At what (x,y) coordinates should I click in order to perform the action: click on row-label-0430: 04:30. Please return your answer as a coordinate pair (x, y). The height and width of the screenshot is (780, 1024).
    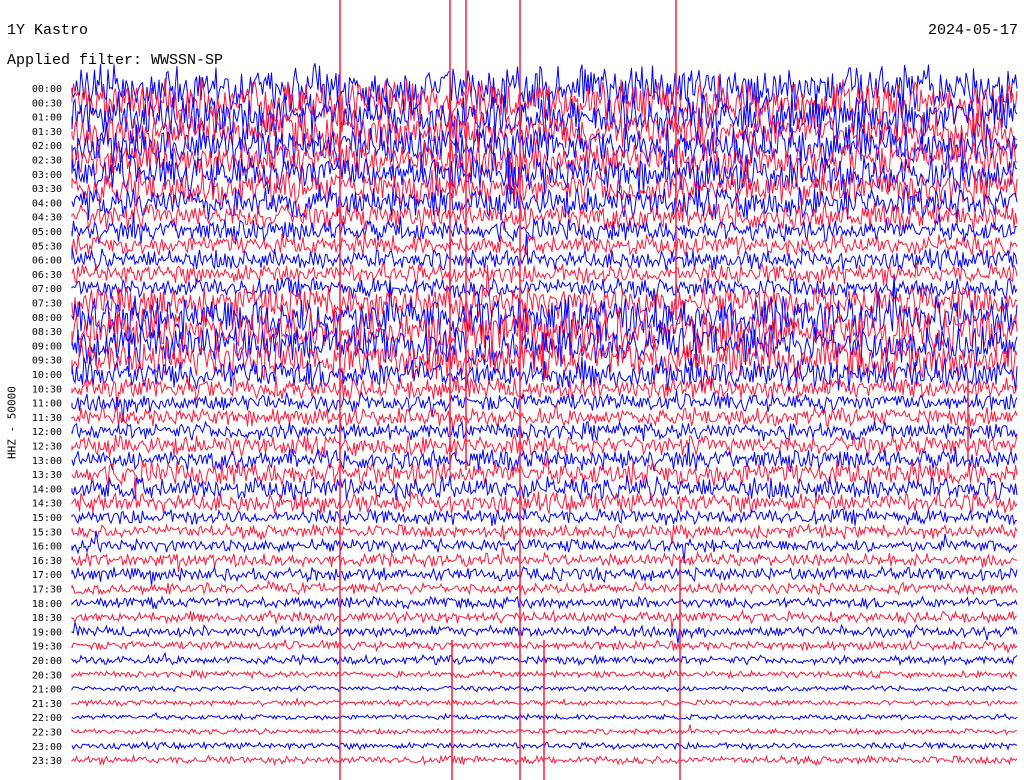
    Looking at the image, I should click on (47, 218).